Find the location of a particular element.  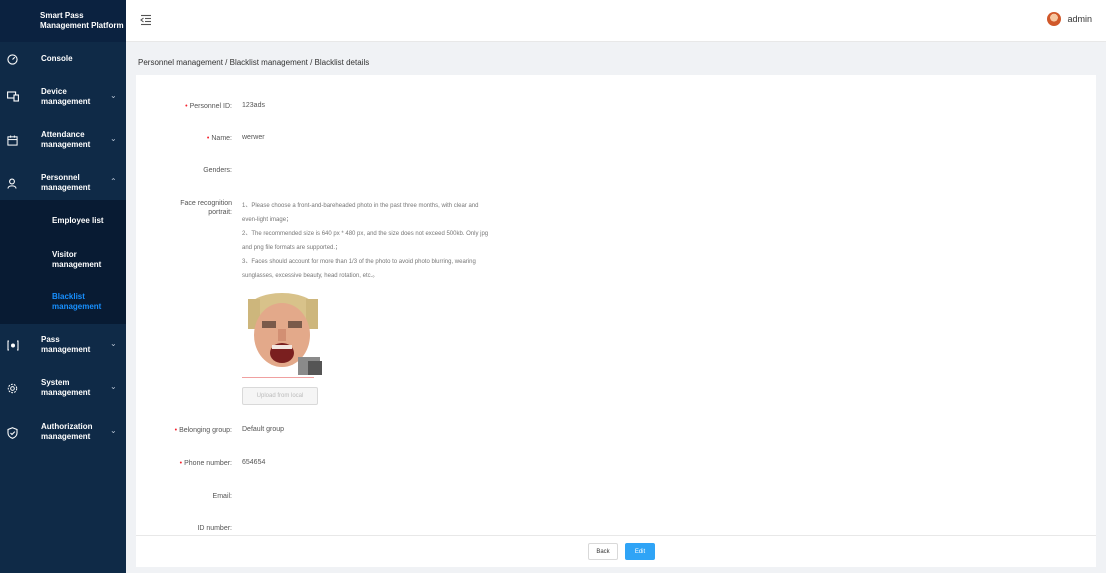

calendar-icon is located at coordinates (12, 140).